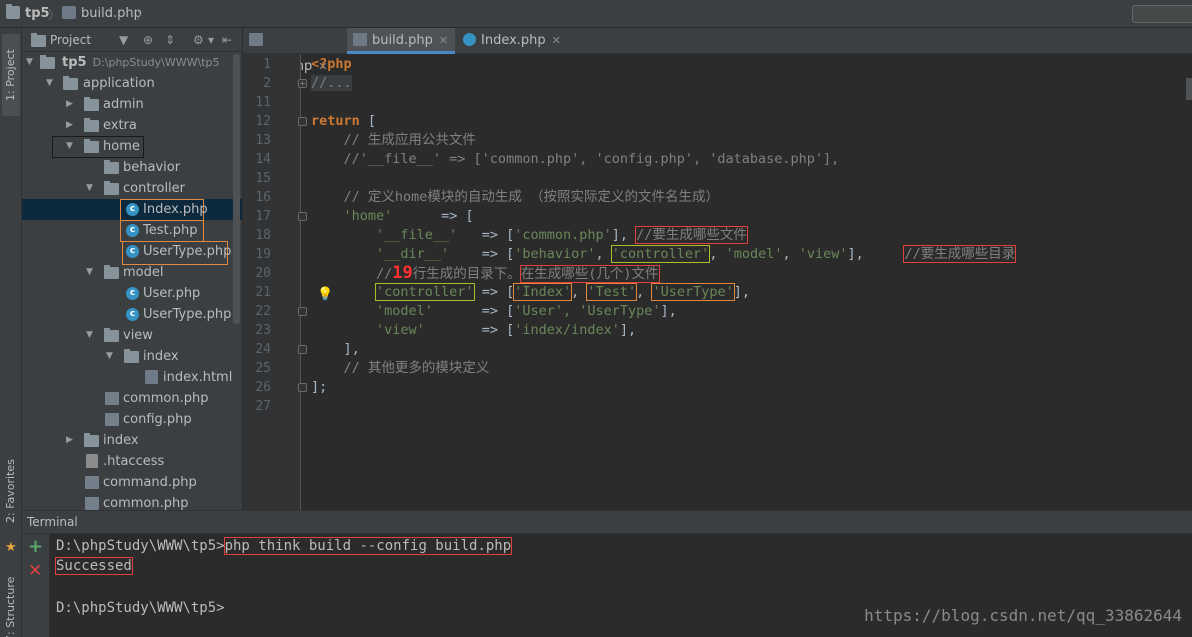 This screenshot has height=637, width=1192. I want to click on tab-route-php: route.php✕, so click(294, 51).